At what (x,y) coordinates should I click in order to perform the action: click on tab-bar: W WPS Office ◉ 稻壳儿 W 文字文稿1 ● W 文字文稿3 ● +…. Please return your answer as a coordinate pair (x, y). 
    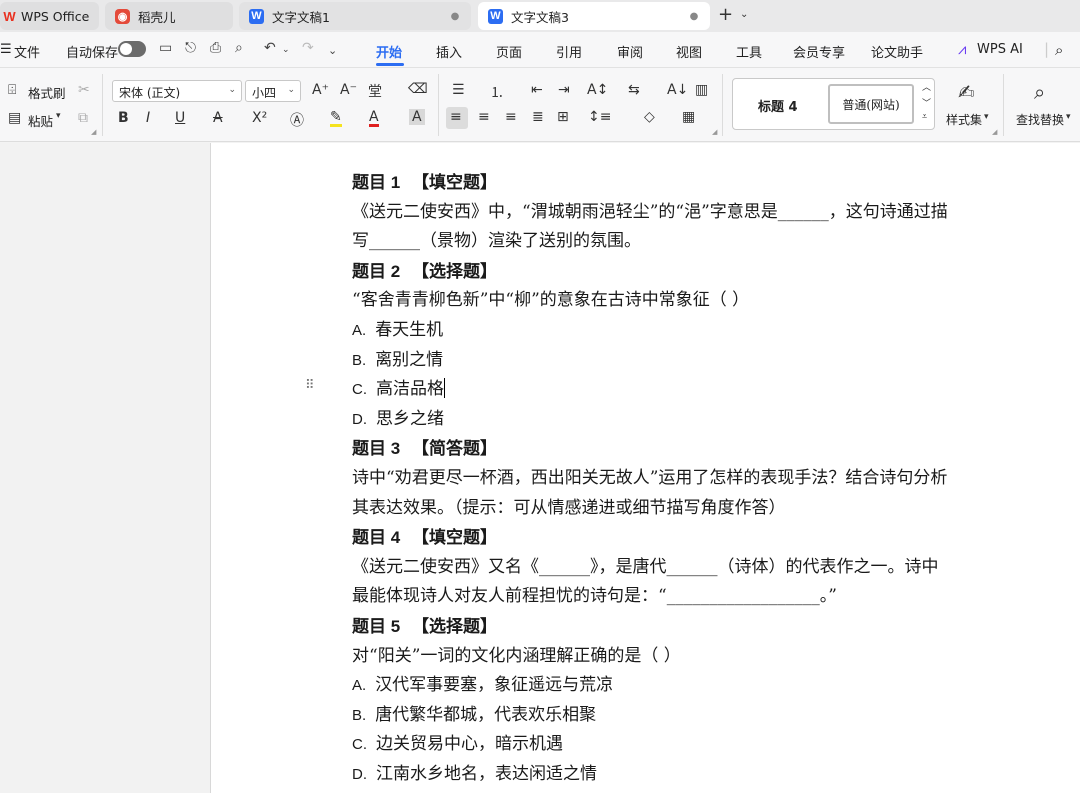
    Looking at the image, I should click on (540, 16).